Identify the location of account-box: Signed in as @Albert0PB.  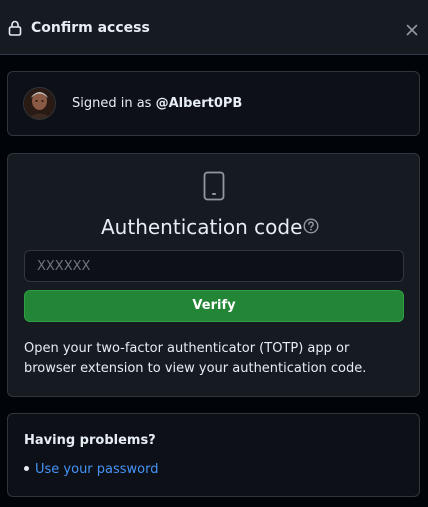
(213, 103).